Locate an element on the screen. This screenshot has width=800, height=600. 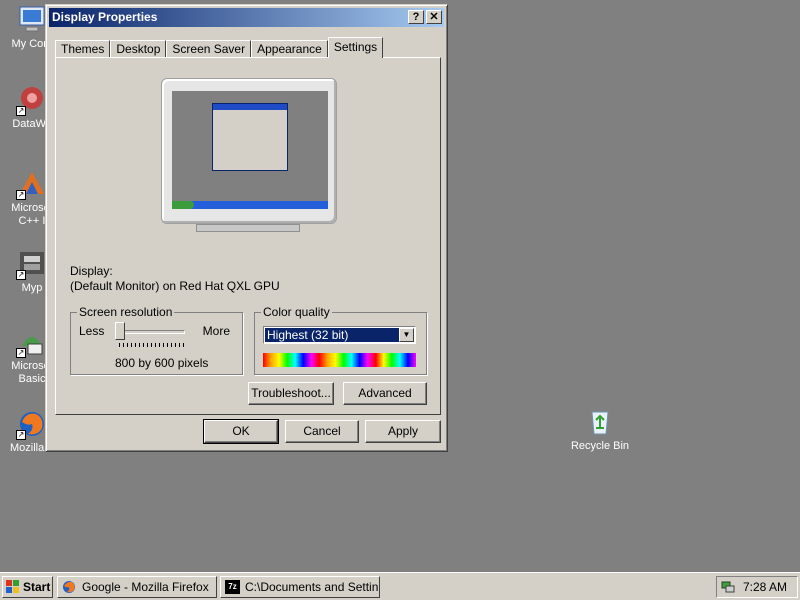
tab-screen-saver: Screen Saver is located at coordinates (209, 49).